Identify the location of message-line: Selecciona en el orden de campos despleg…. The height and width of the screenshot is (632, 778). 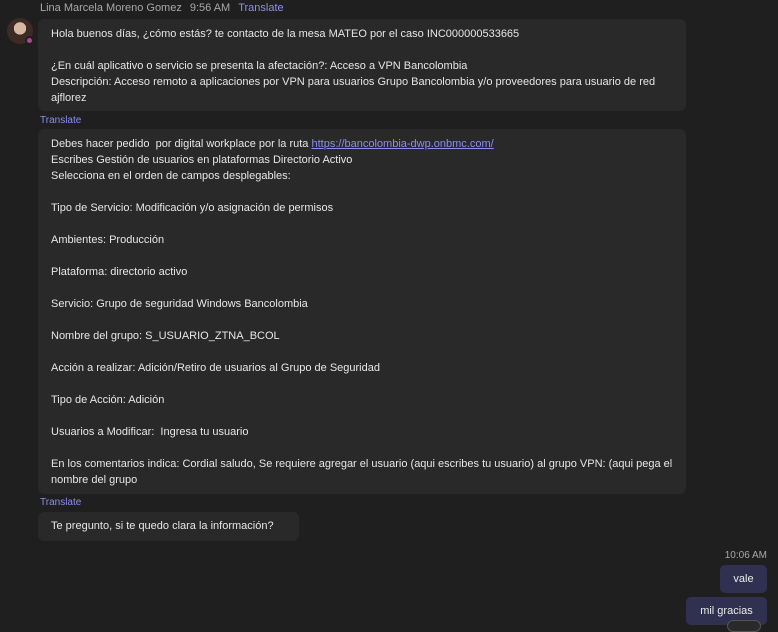
(171, 176).